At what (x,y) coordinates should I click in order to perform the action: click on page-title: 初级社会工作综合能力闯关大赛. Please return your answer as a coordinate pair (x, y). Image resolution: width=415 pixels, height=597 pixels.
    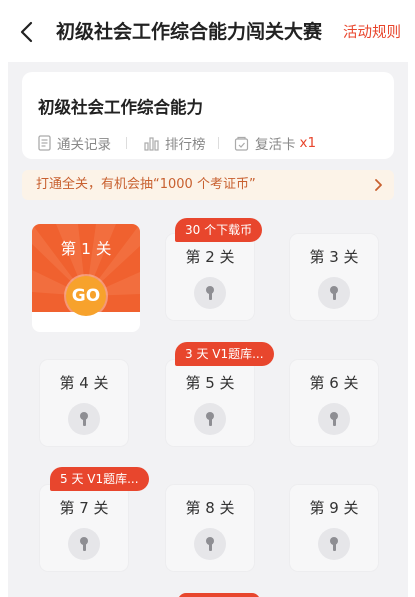
    Looking at the image, I should click on (189, 32).